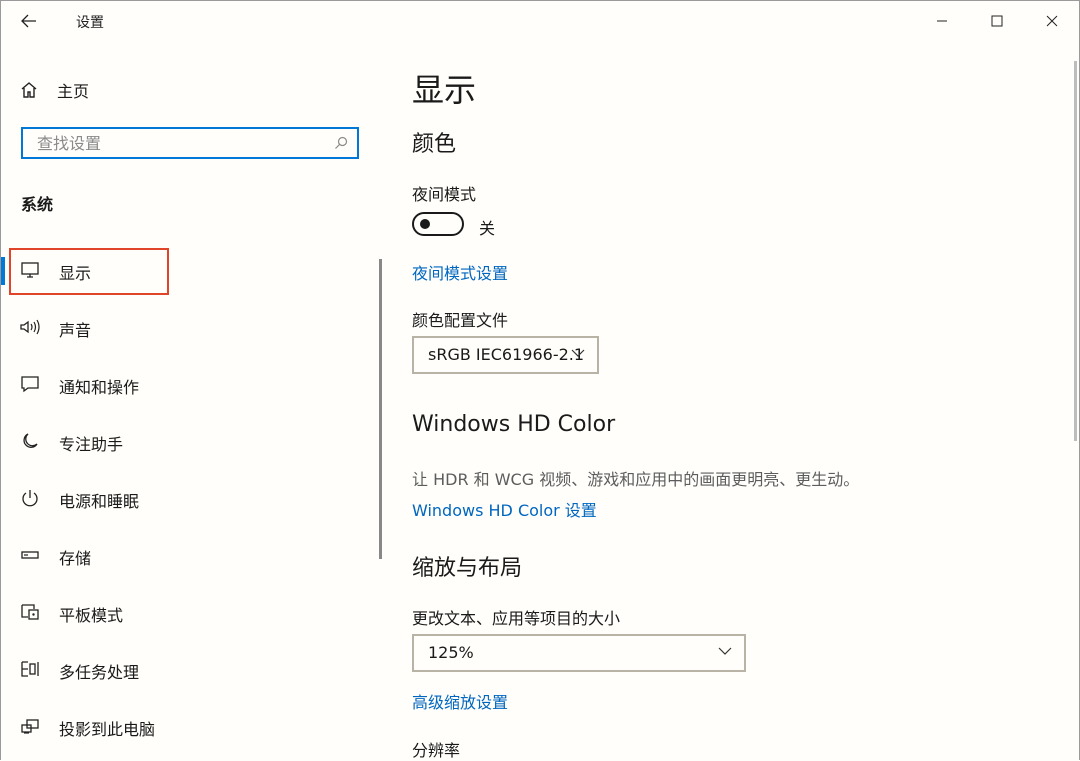 This screenshot has width=1080, height=761. Describe the element at coordinates (30, 726) in the screenshot. I see `project-icon` at that location.